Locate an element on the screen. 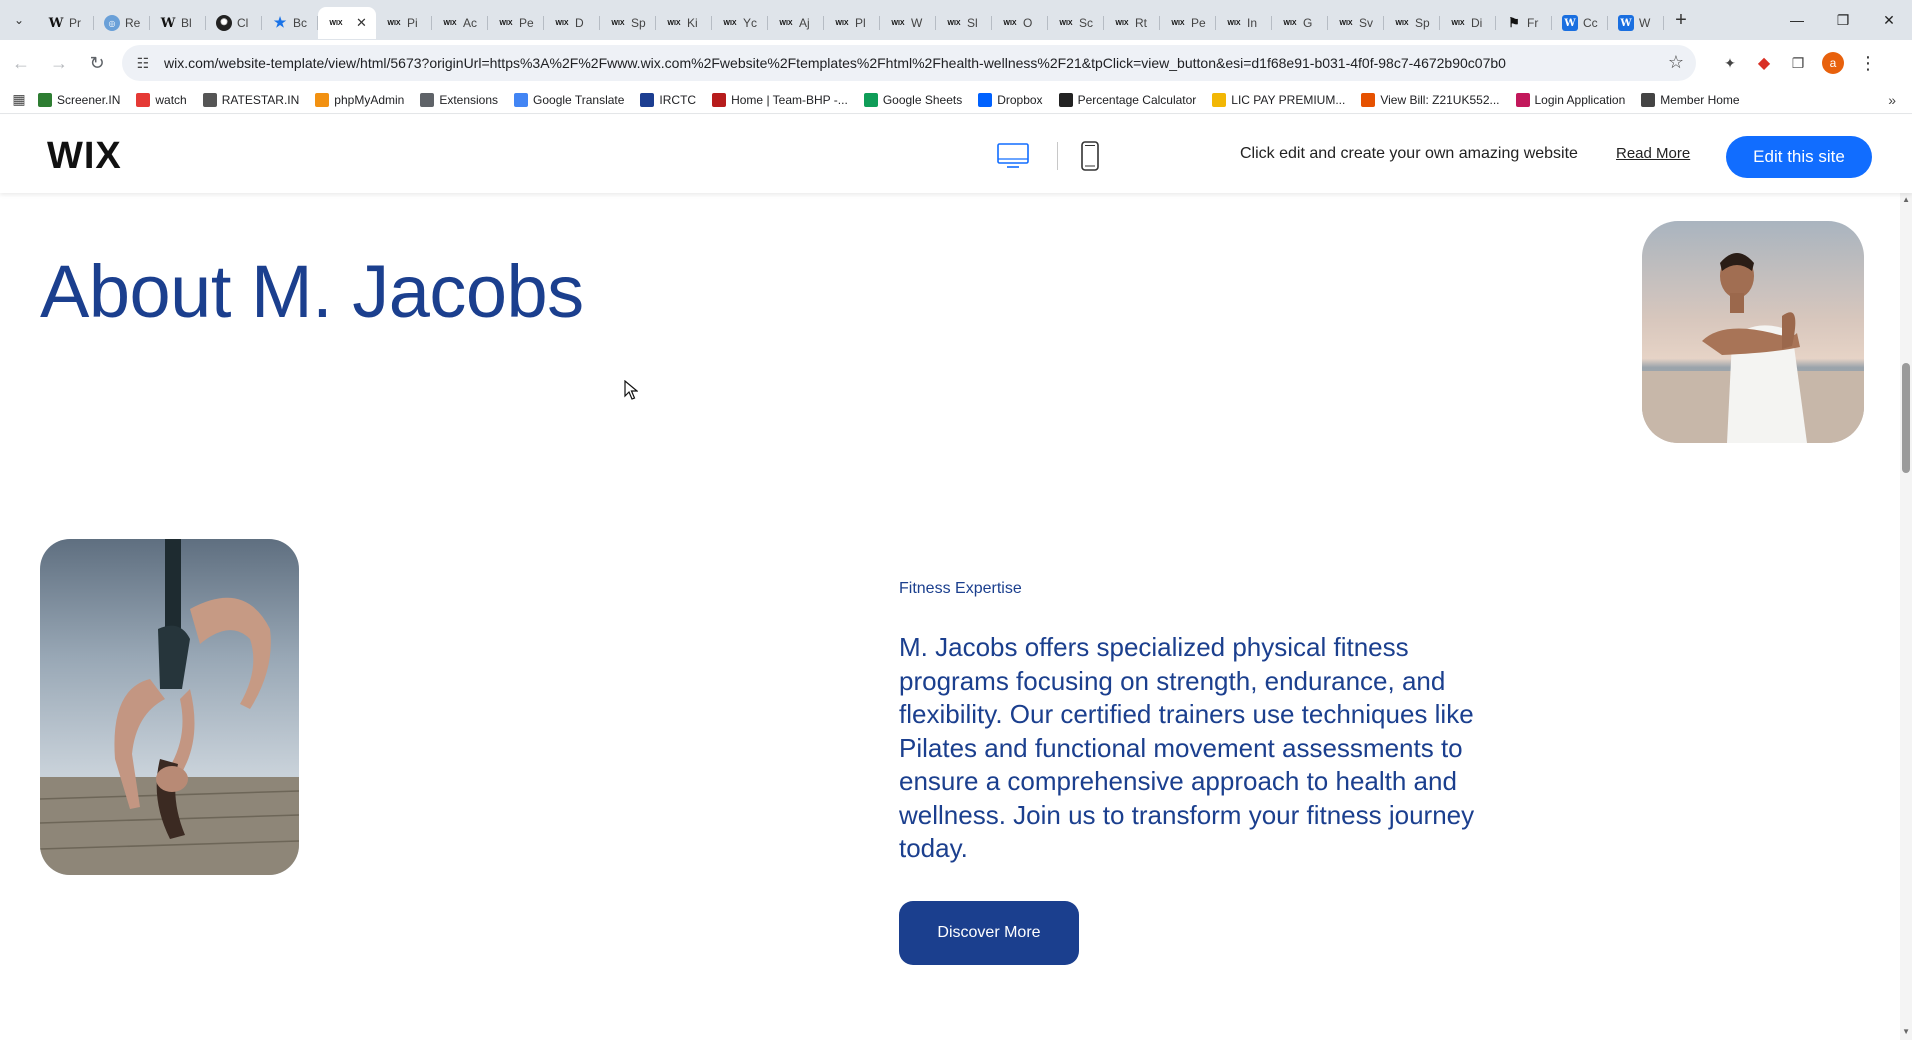 The width and height of the screenshot is (1912, 1040). discover-more-button: Discover More is located at coordinates (989, 933).